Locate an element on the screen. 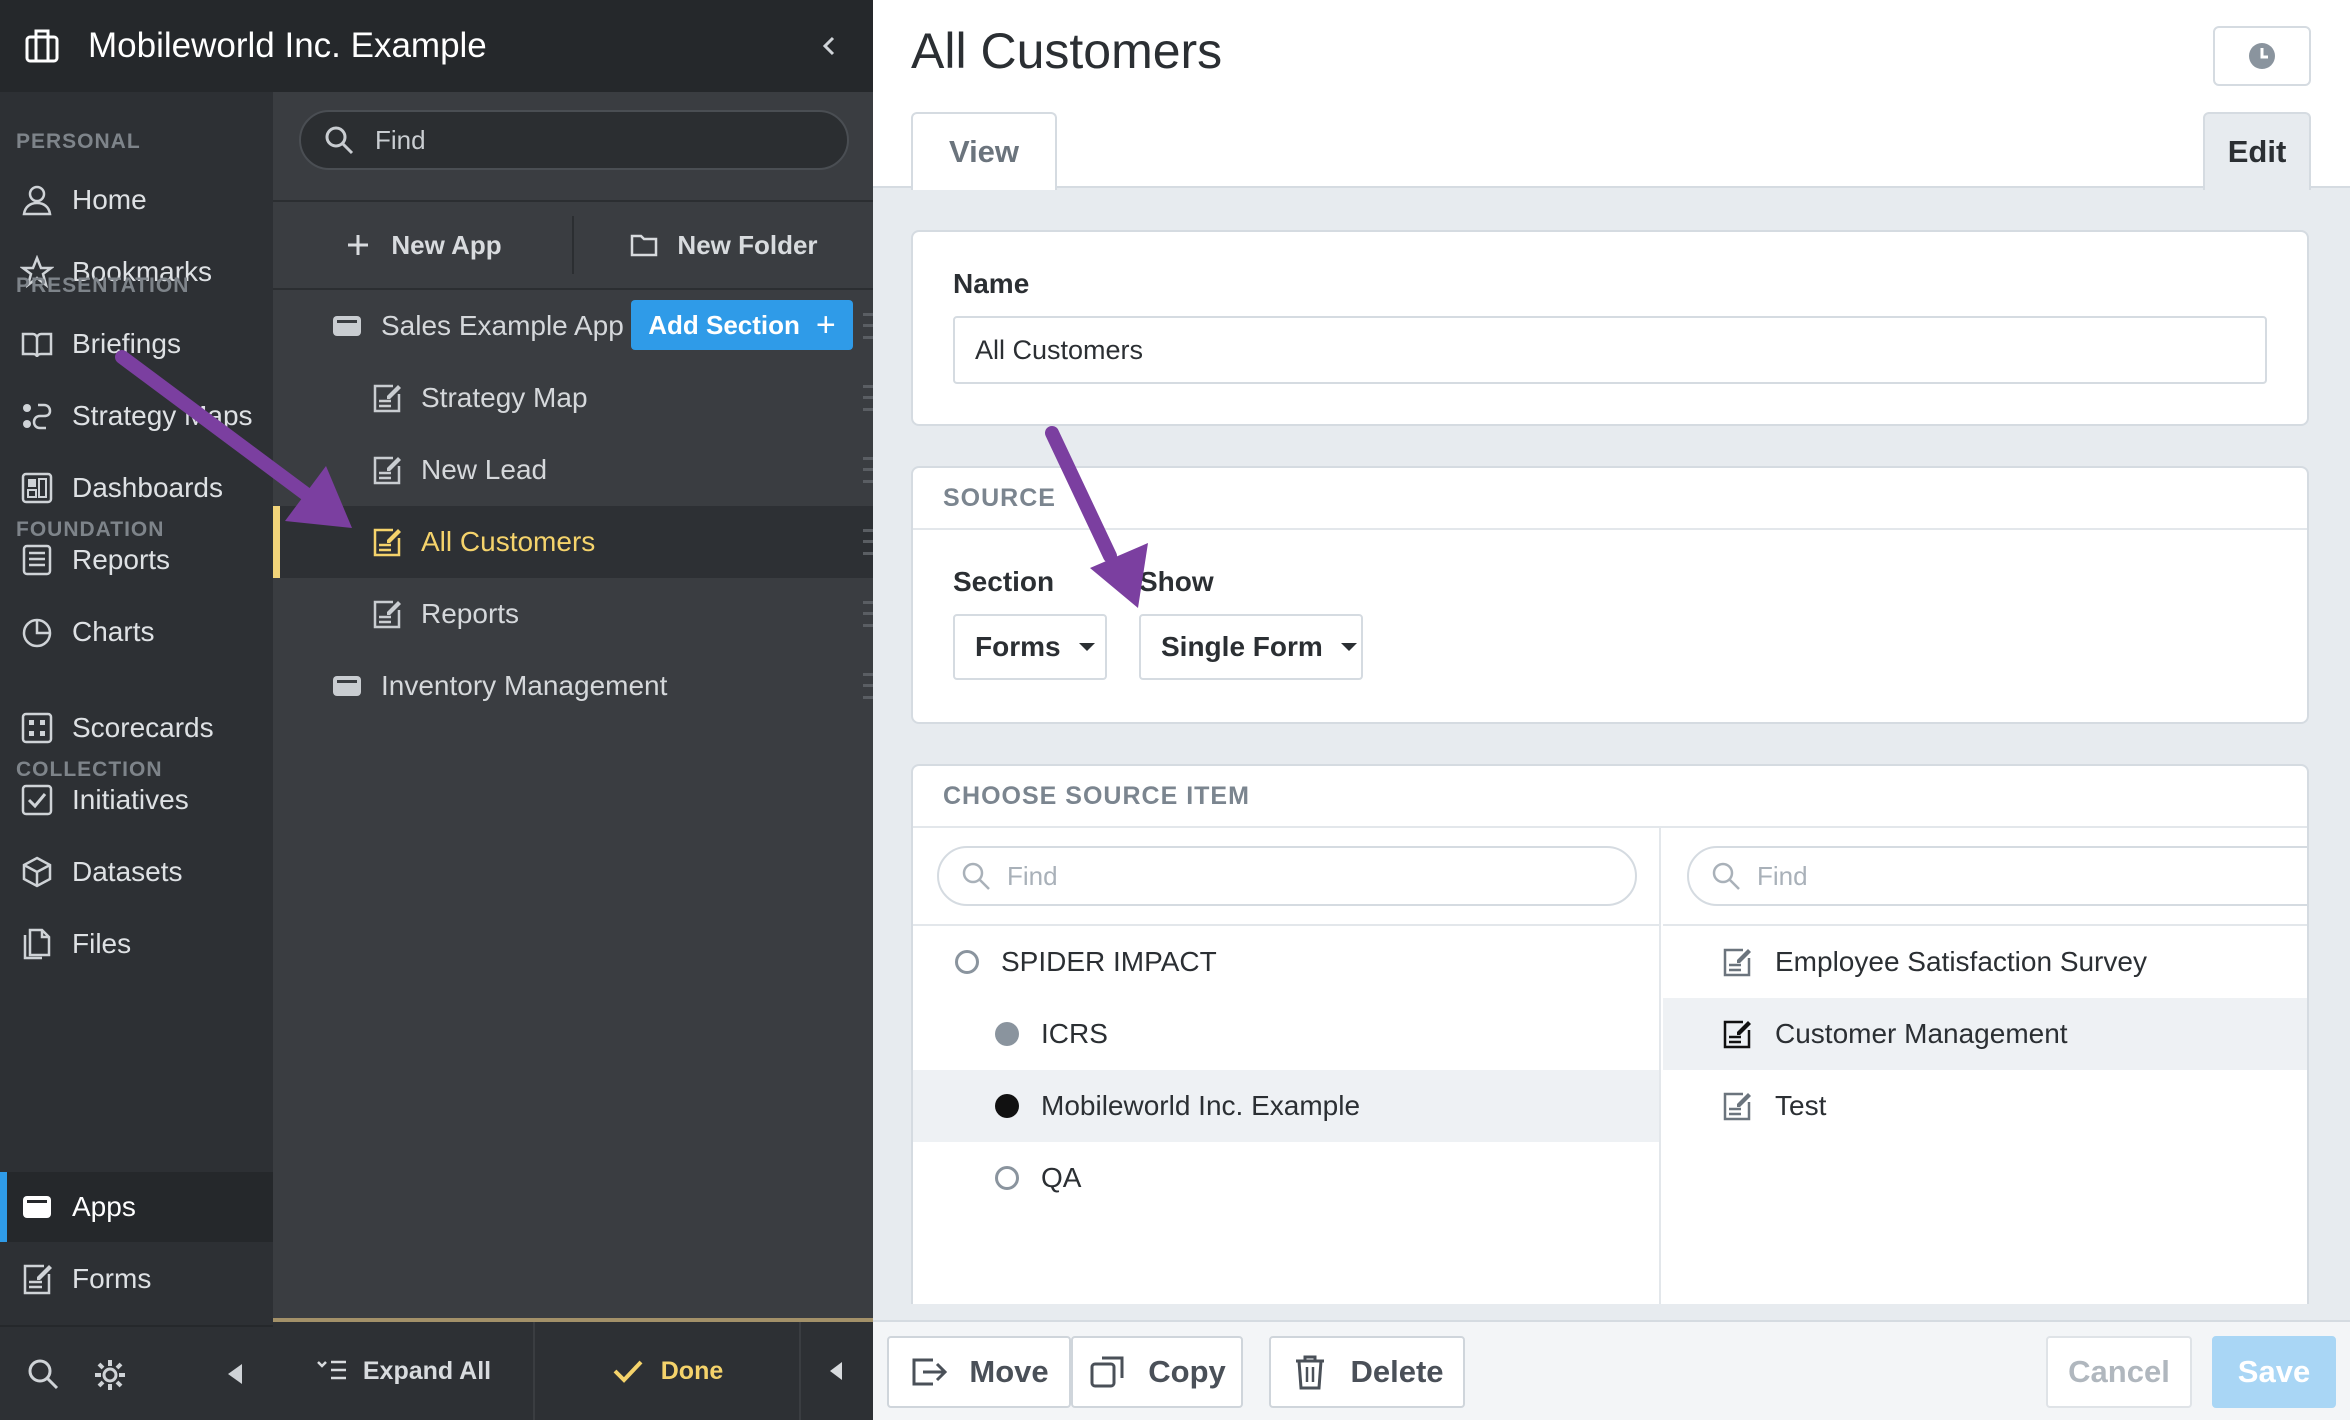 This screenshot has height=1420, width=2350. clock-icon is located at coordinates (2262, 56).